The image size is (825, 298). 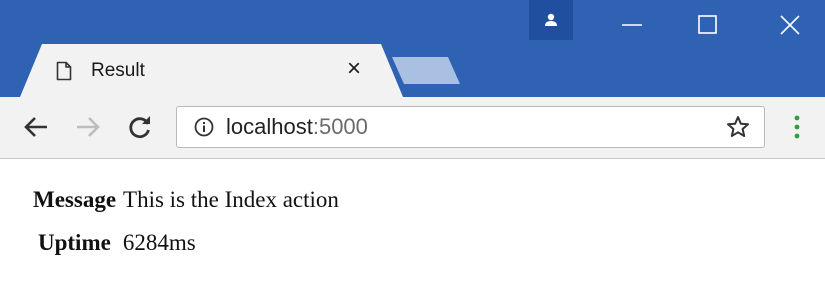 I want to click on uptime-row: Uptime 6284ms, so click(x=117, y=243).